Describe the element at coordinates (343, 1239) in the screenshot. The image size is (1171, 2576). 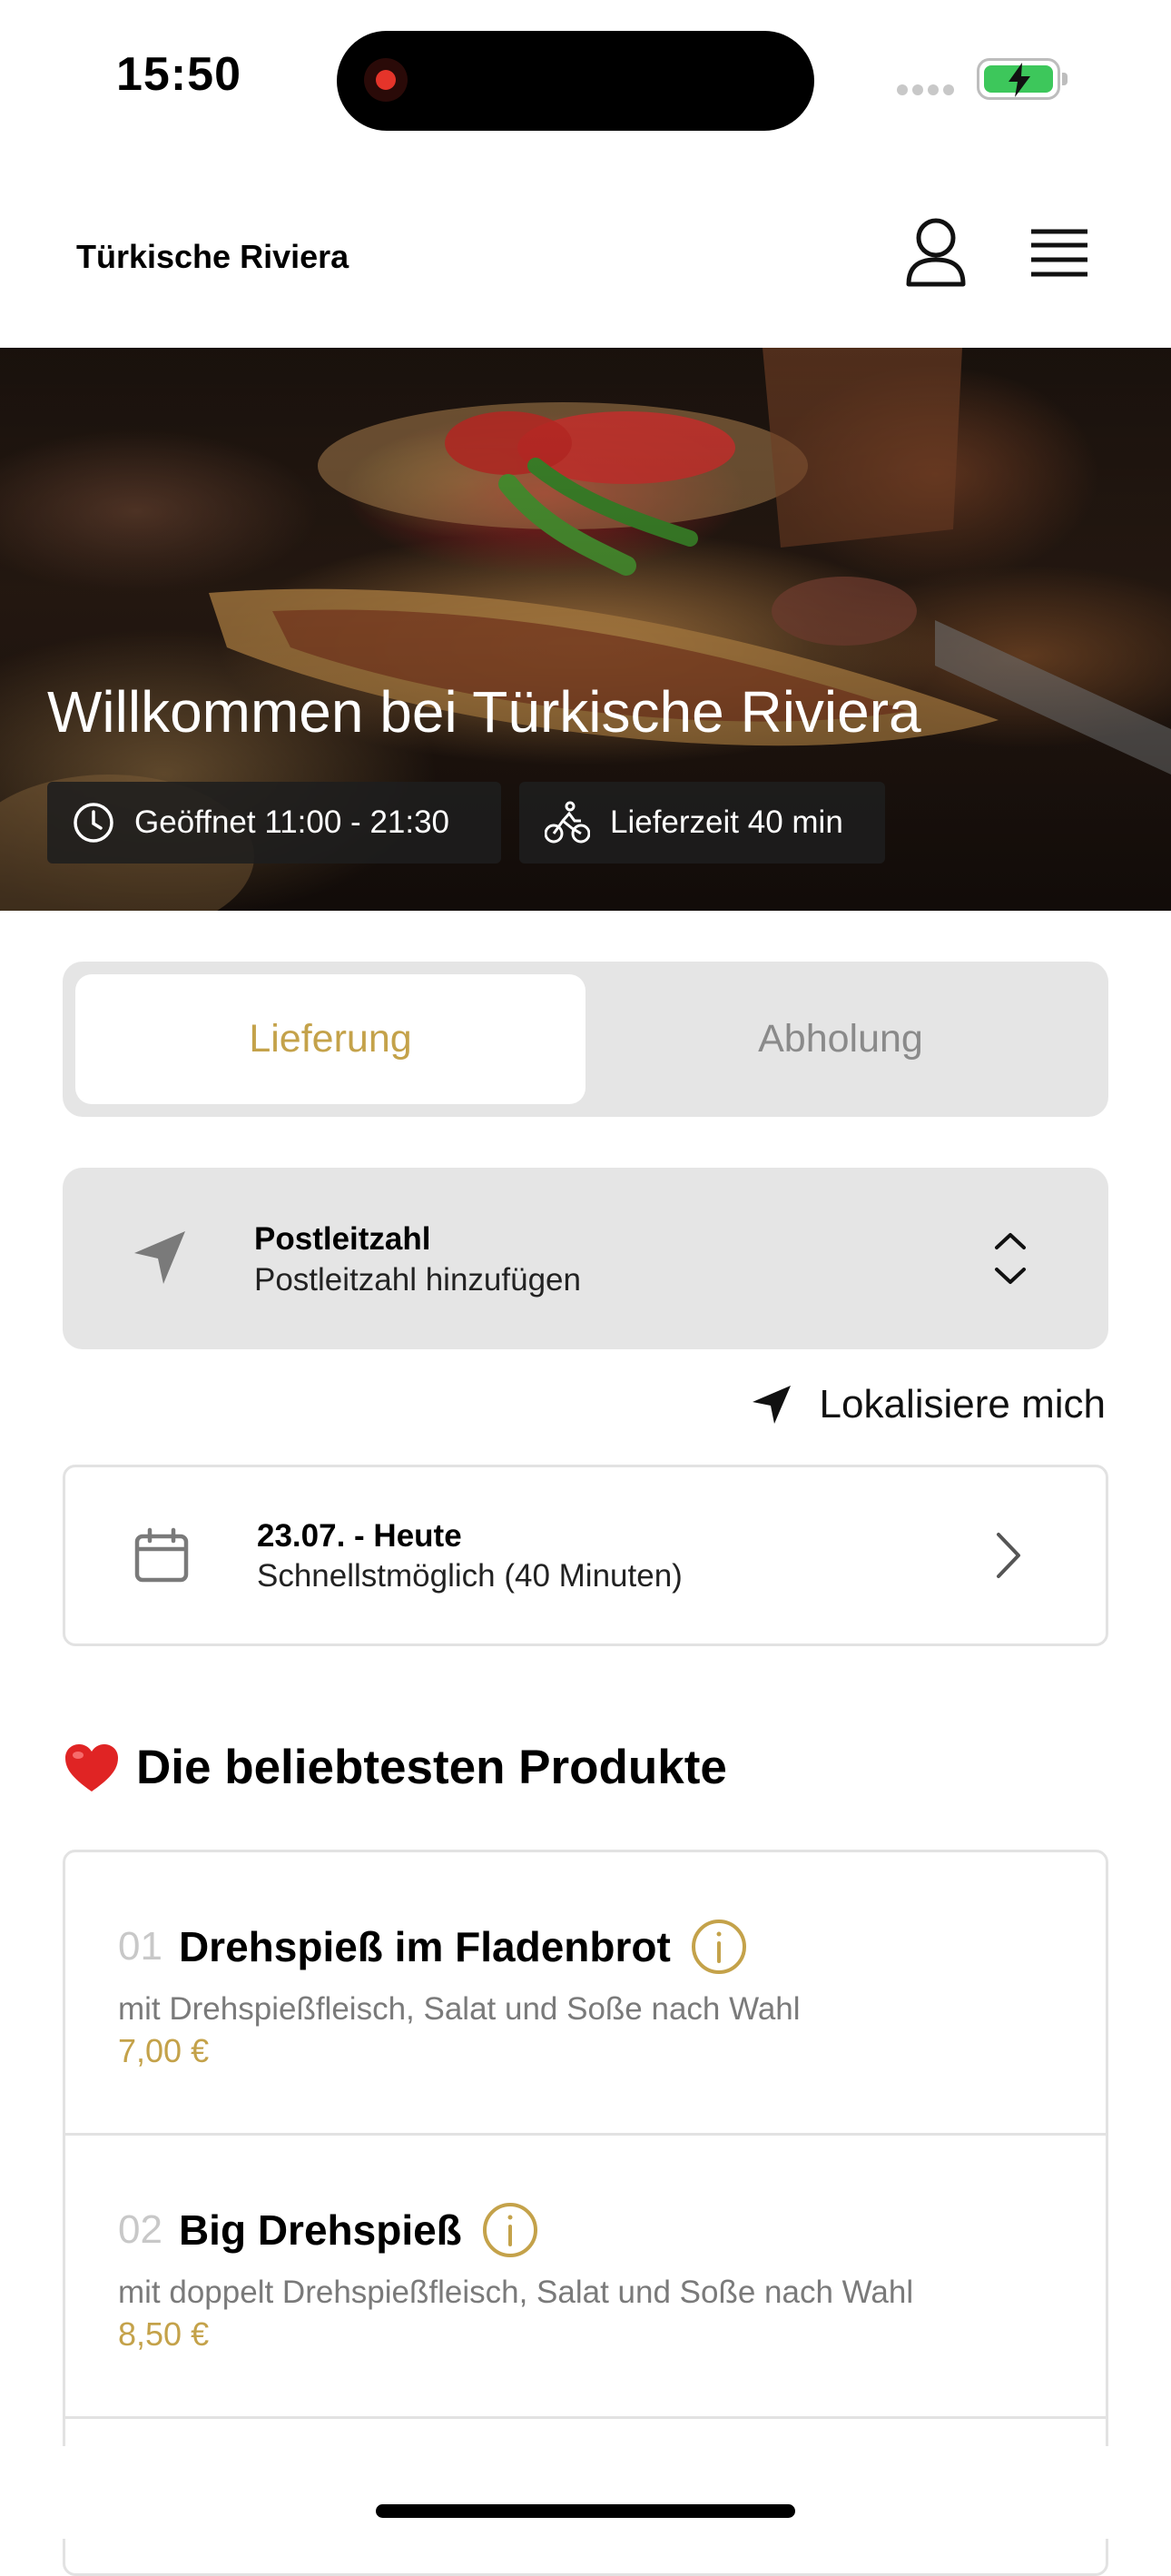
I see `postcode-label: Postleitzahl` at that location.